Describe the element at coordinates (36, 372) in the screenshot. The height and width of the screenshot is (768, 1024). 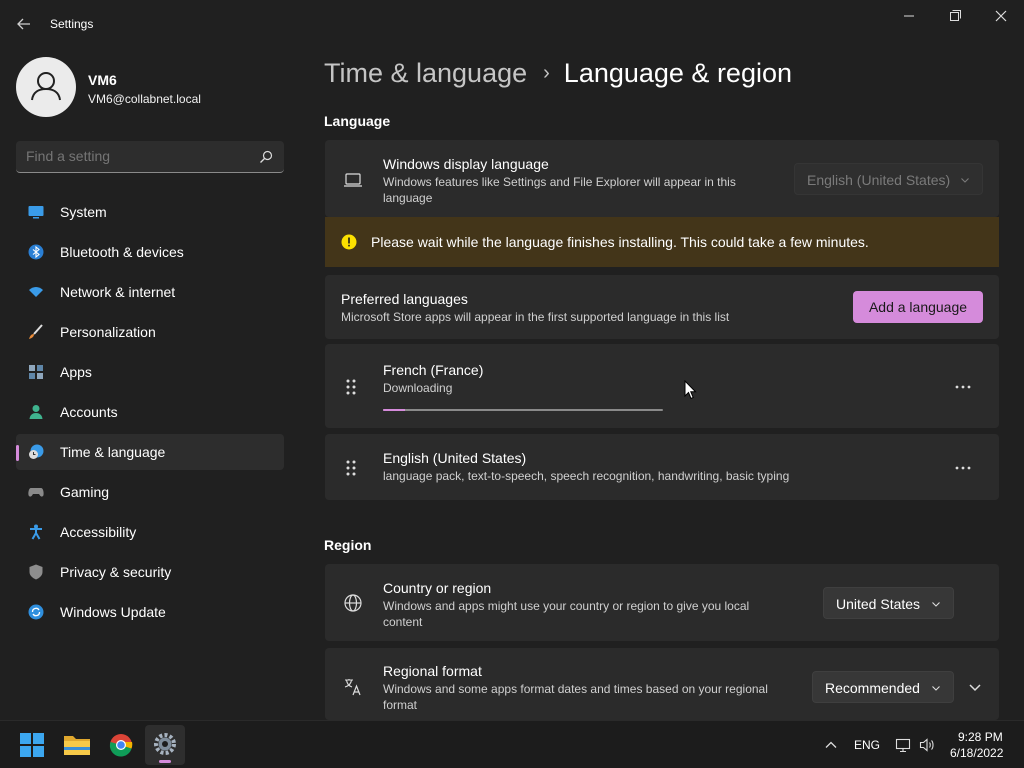
I see `apps-icon` at that location.